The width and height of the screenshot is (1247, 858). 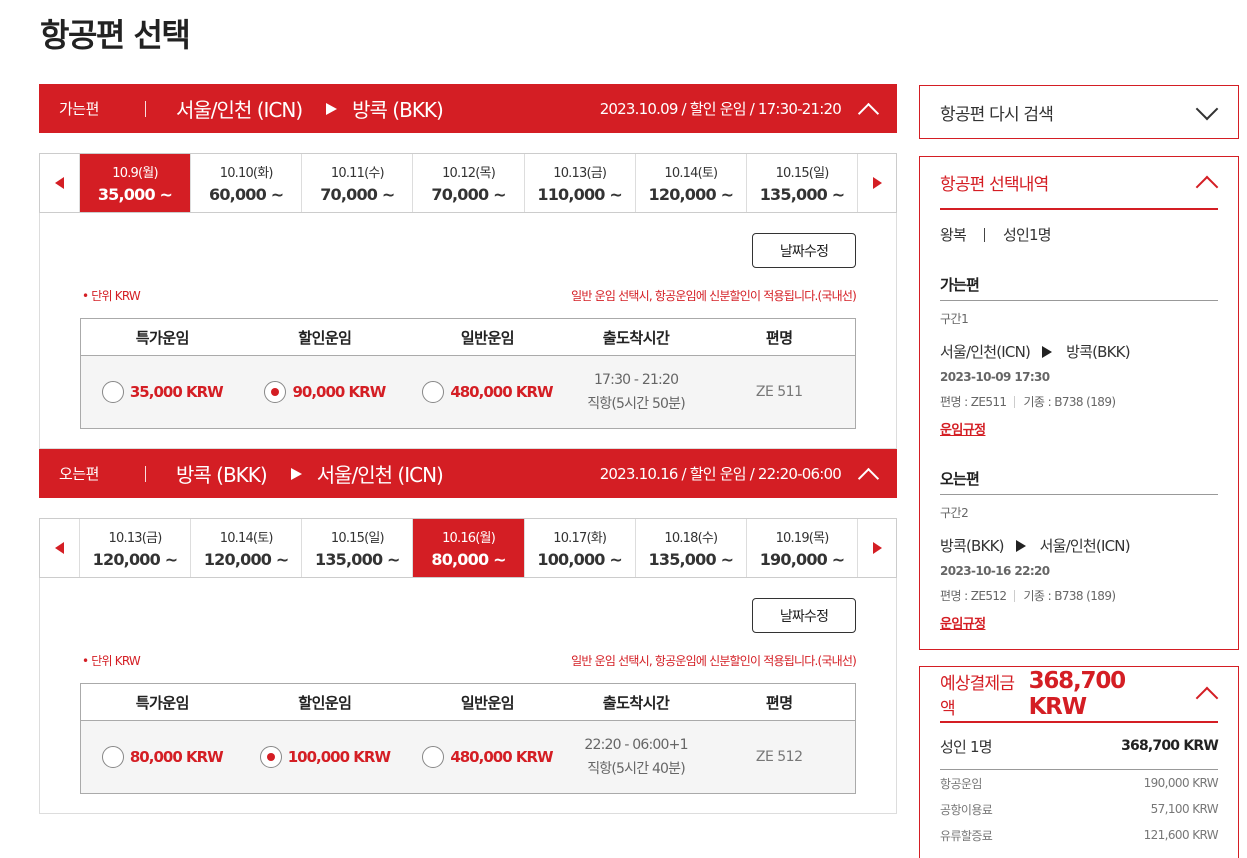 I want to click on leg-flight: 편명 : ZE511, so click(x=973, y=402).